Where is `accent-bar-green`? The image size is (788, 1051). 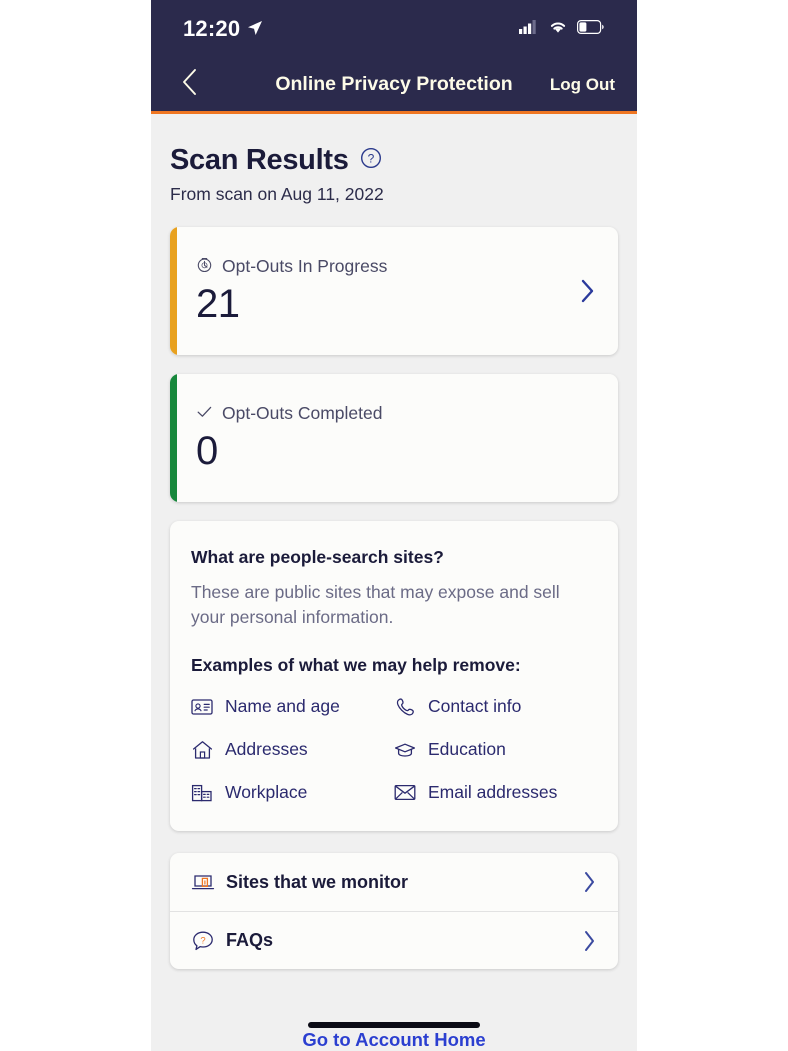 accent-bar-green is located at coordinates (173, 438).